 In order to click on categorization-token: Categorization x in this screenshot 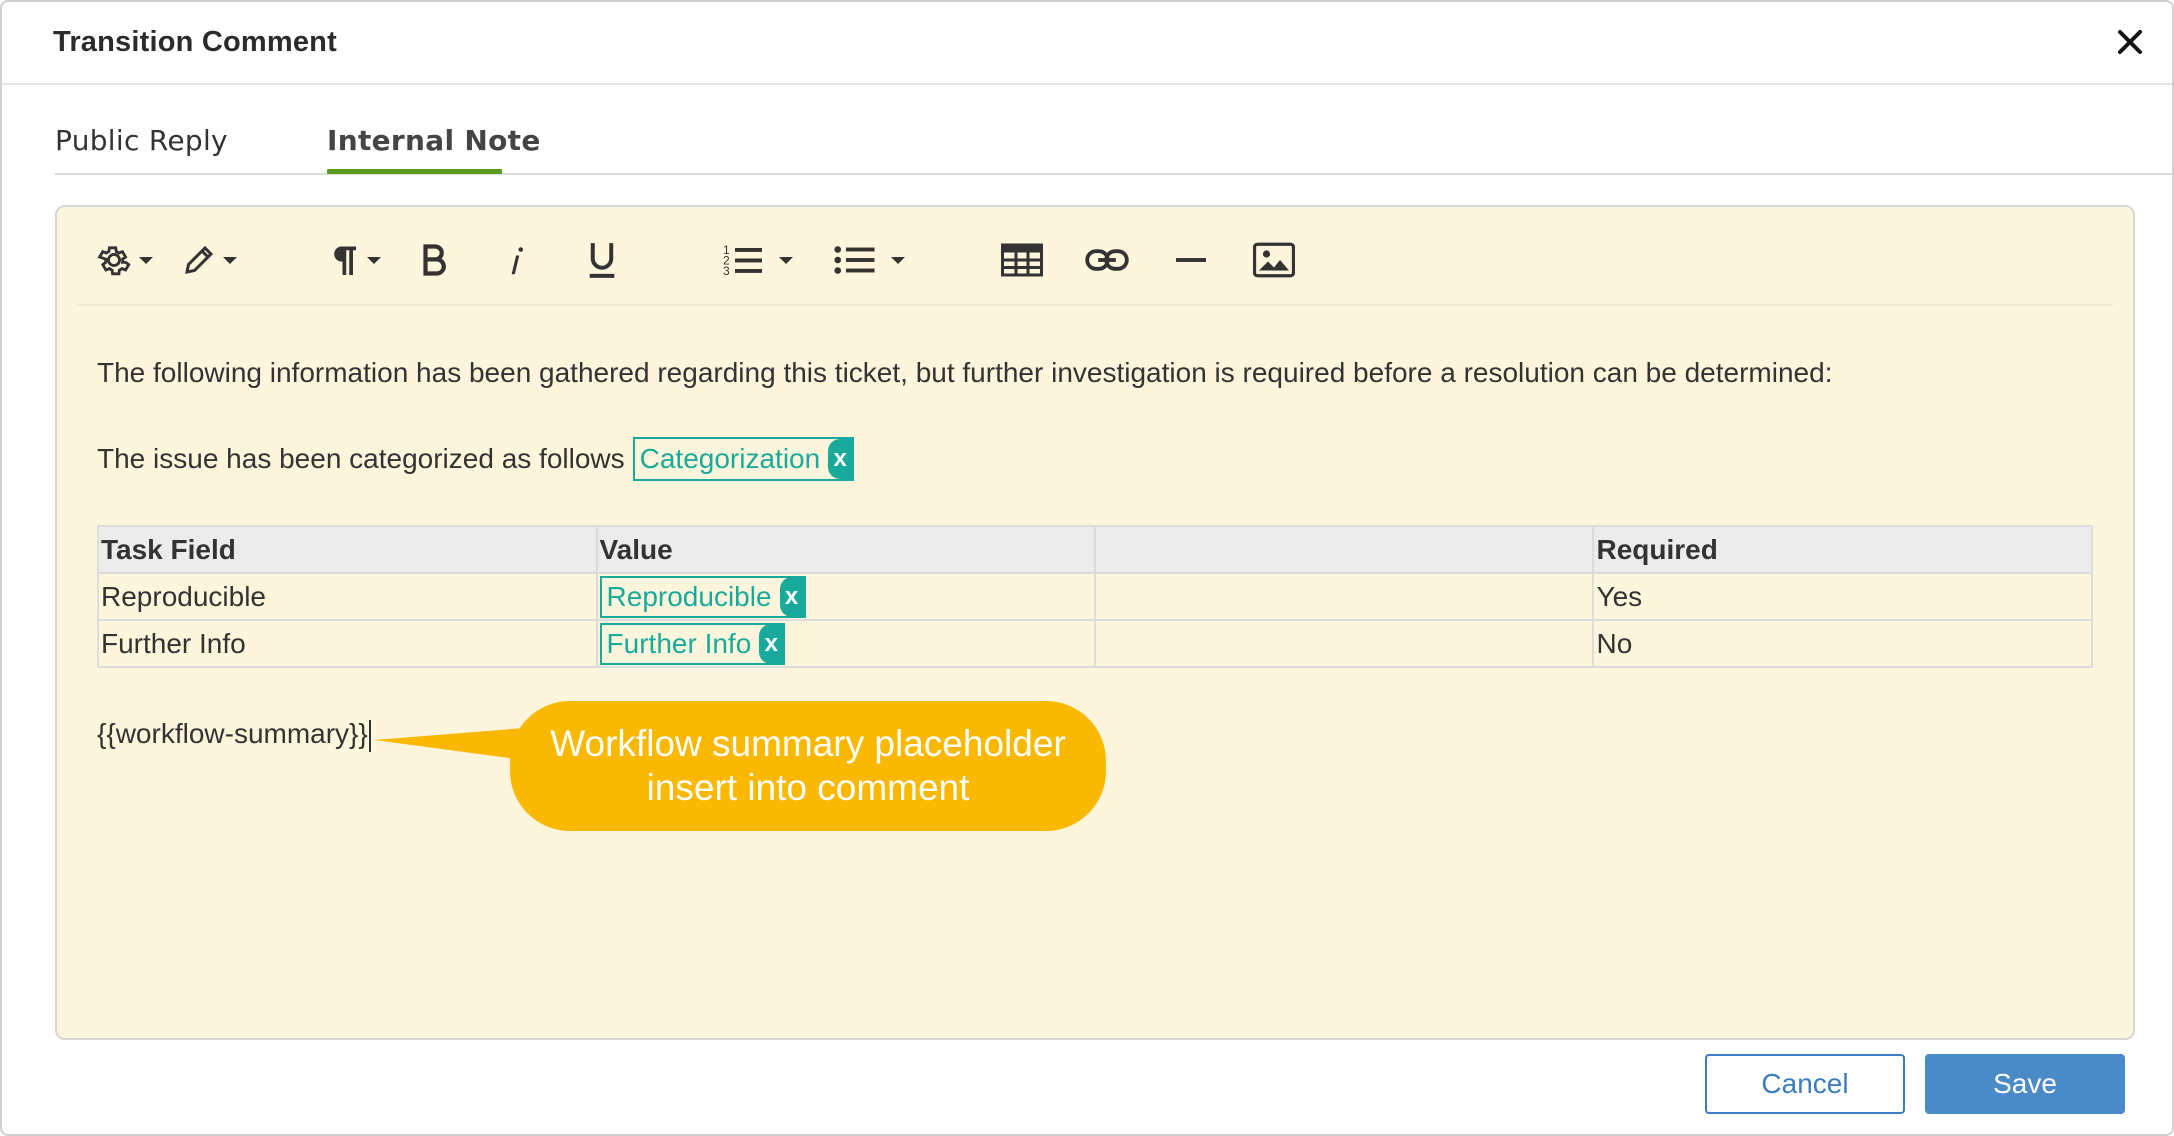, I will do `click(743, 459)`.